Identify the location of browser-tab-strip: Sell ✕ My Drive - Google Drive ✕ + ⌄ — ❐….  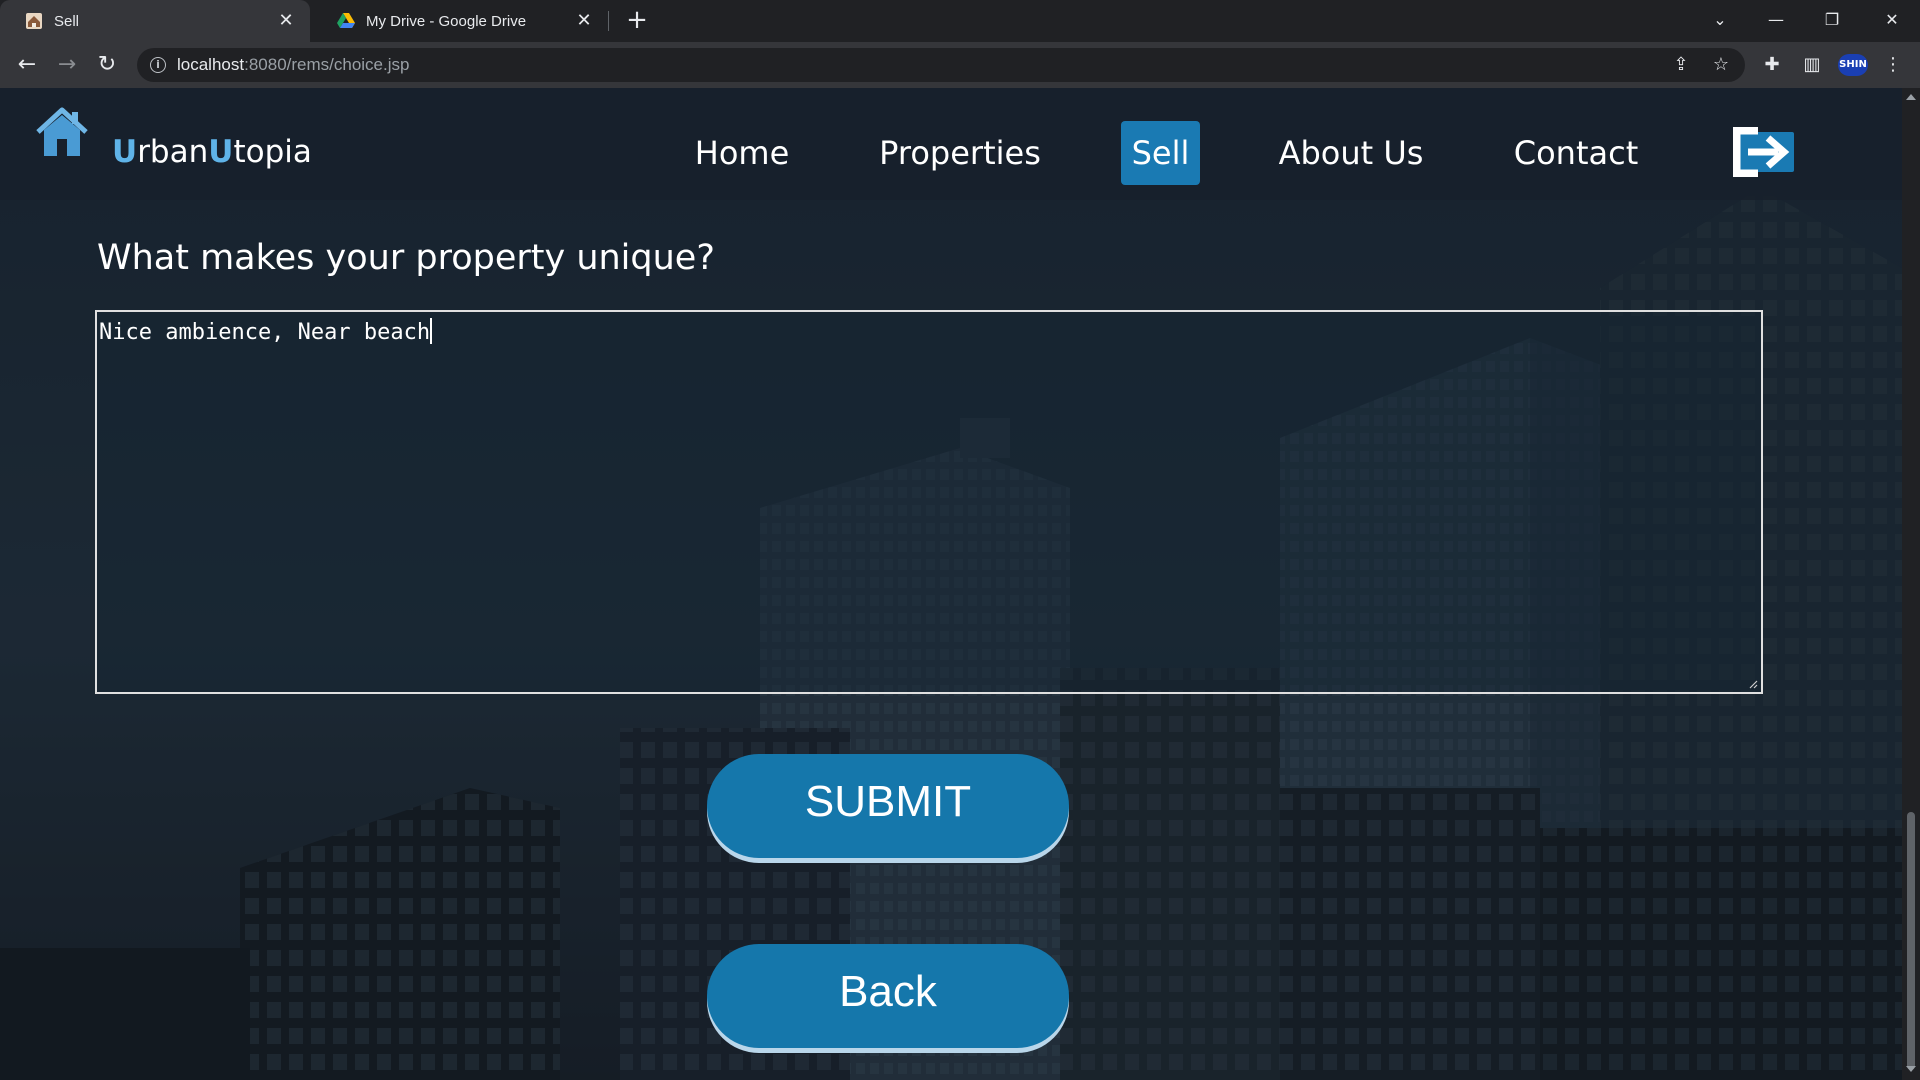
(960, 21).